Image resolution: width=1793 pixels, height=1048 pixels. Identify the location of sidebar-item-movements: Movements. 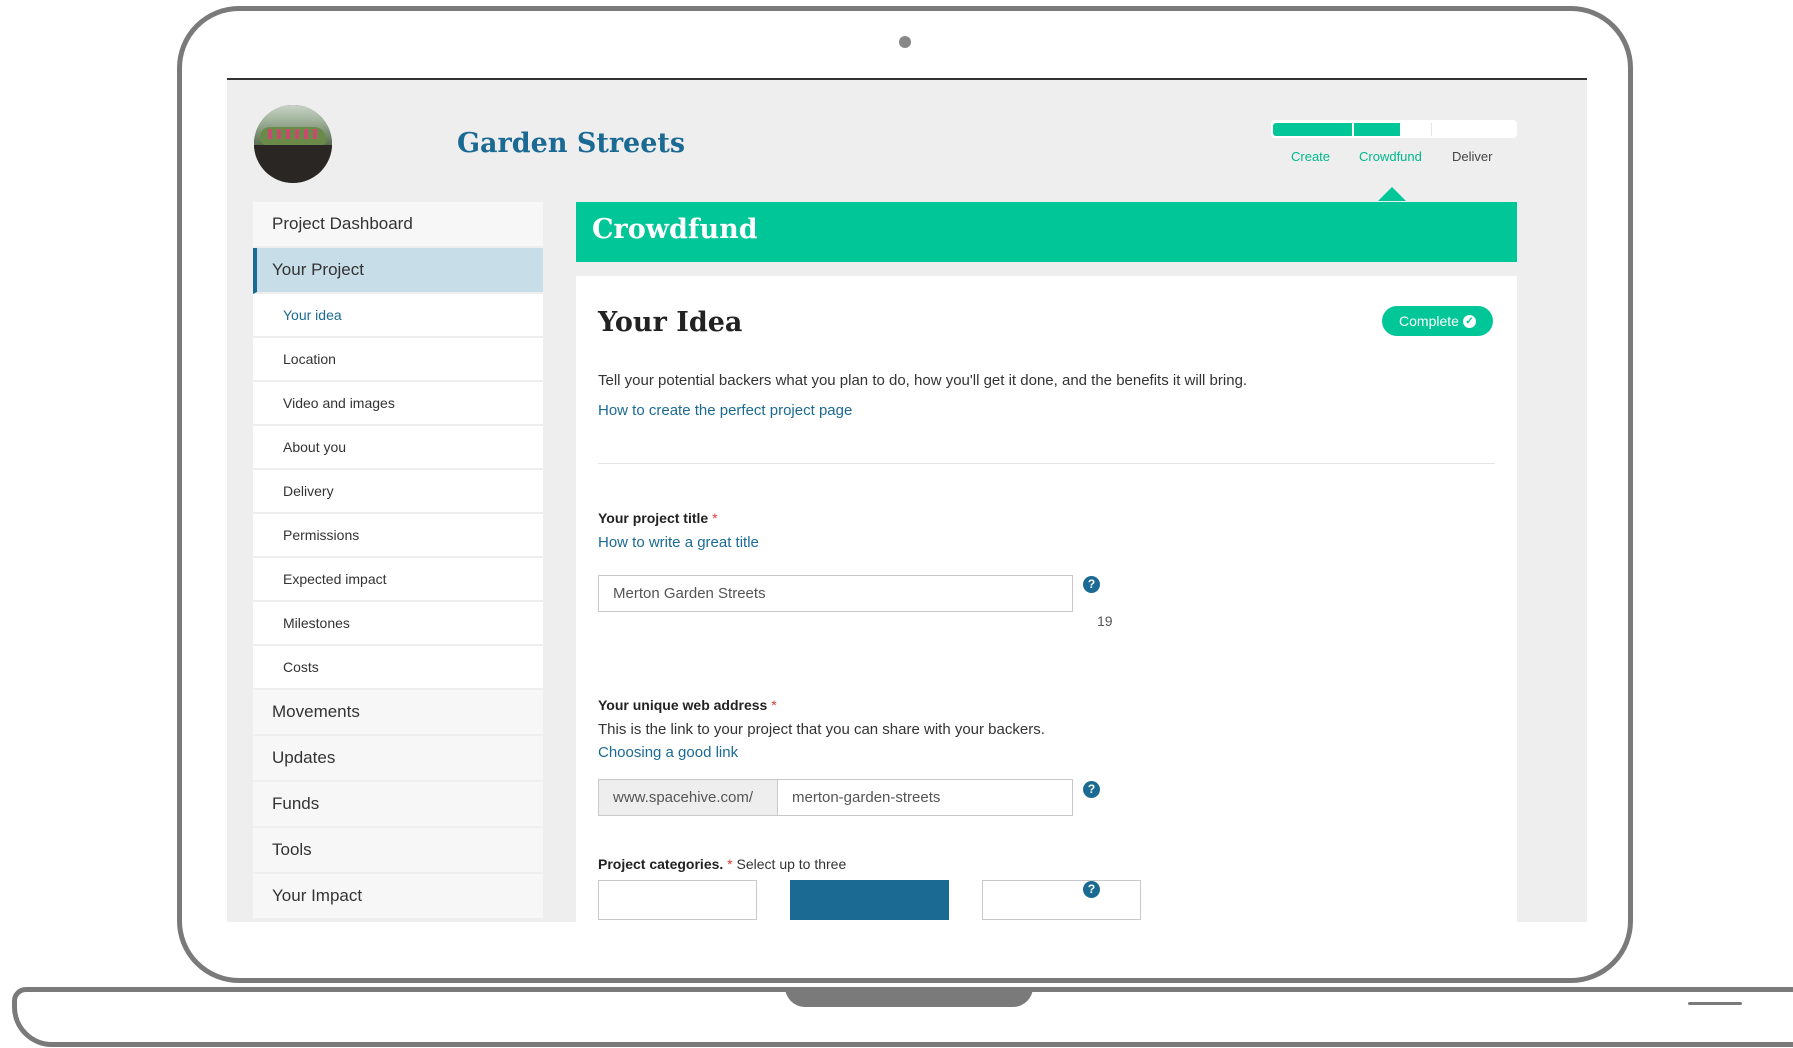
(398, 713).